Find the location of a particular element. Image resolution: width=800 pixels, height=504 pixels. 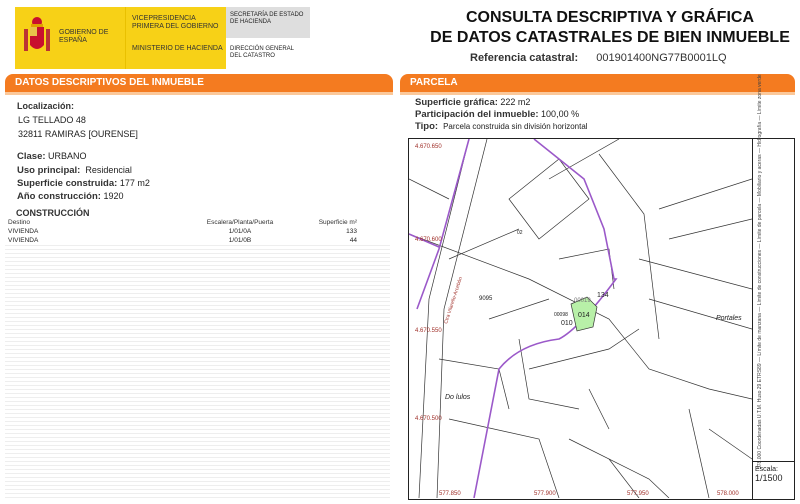

construccion-title: CONSTRUCCIÓN is located at coordinates (53, 213).